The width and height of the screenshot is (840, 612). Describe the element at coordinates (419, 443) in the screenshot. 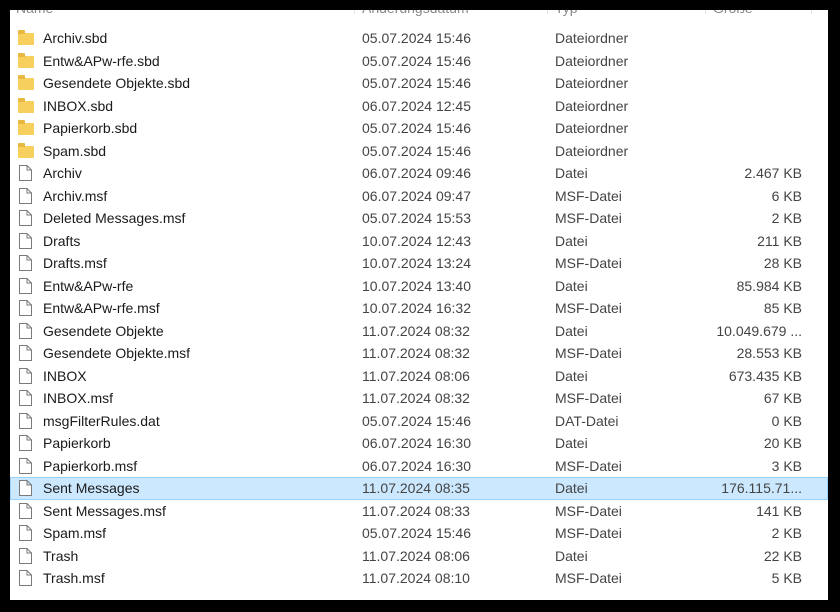

I see `file-row: Papierkorb 06.07.2024 16:30 Datei 20 KB` at that location.